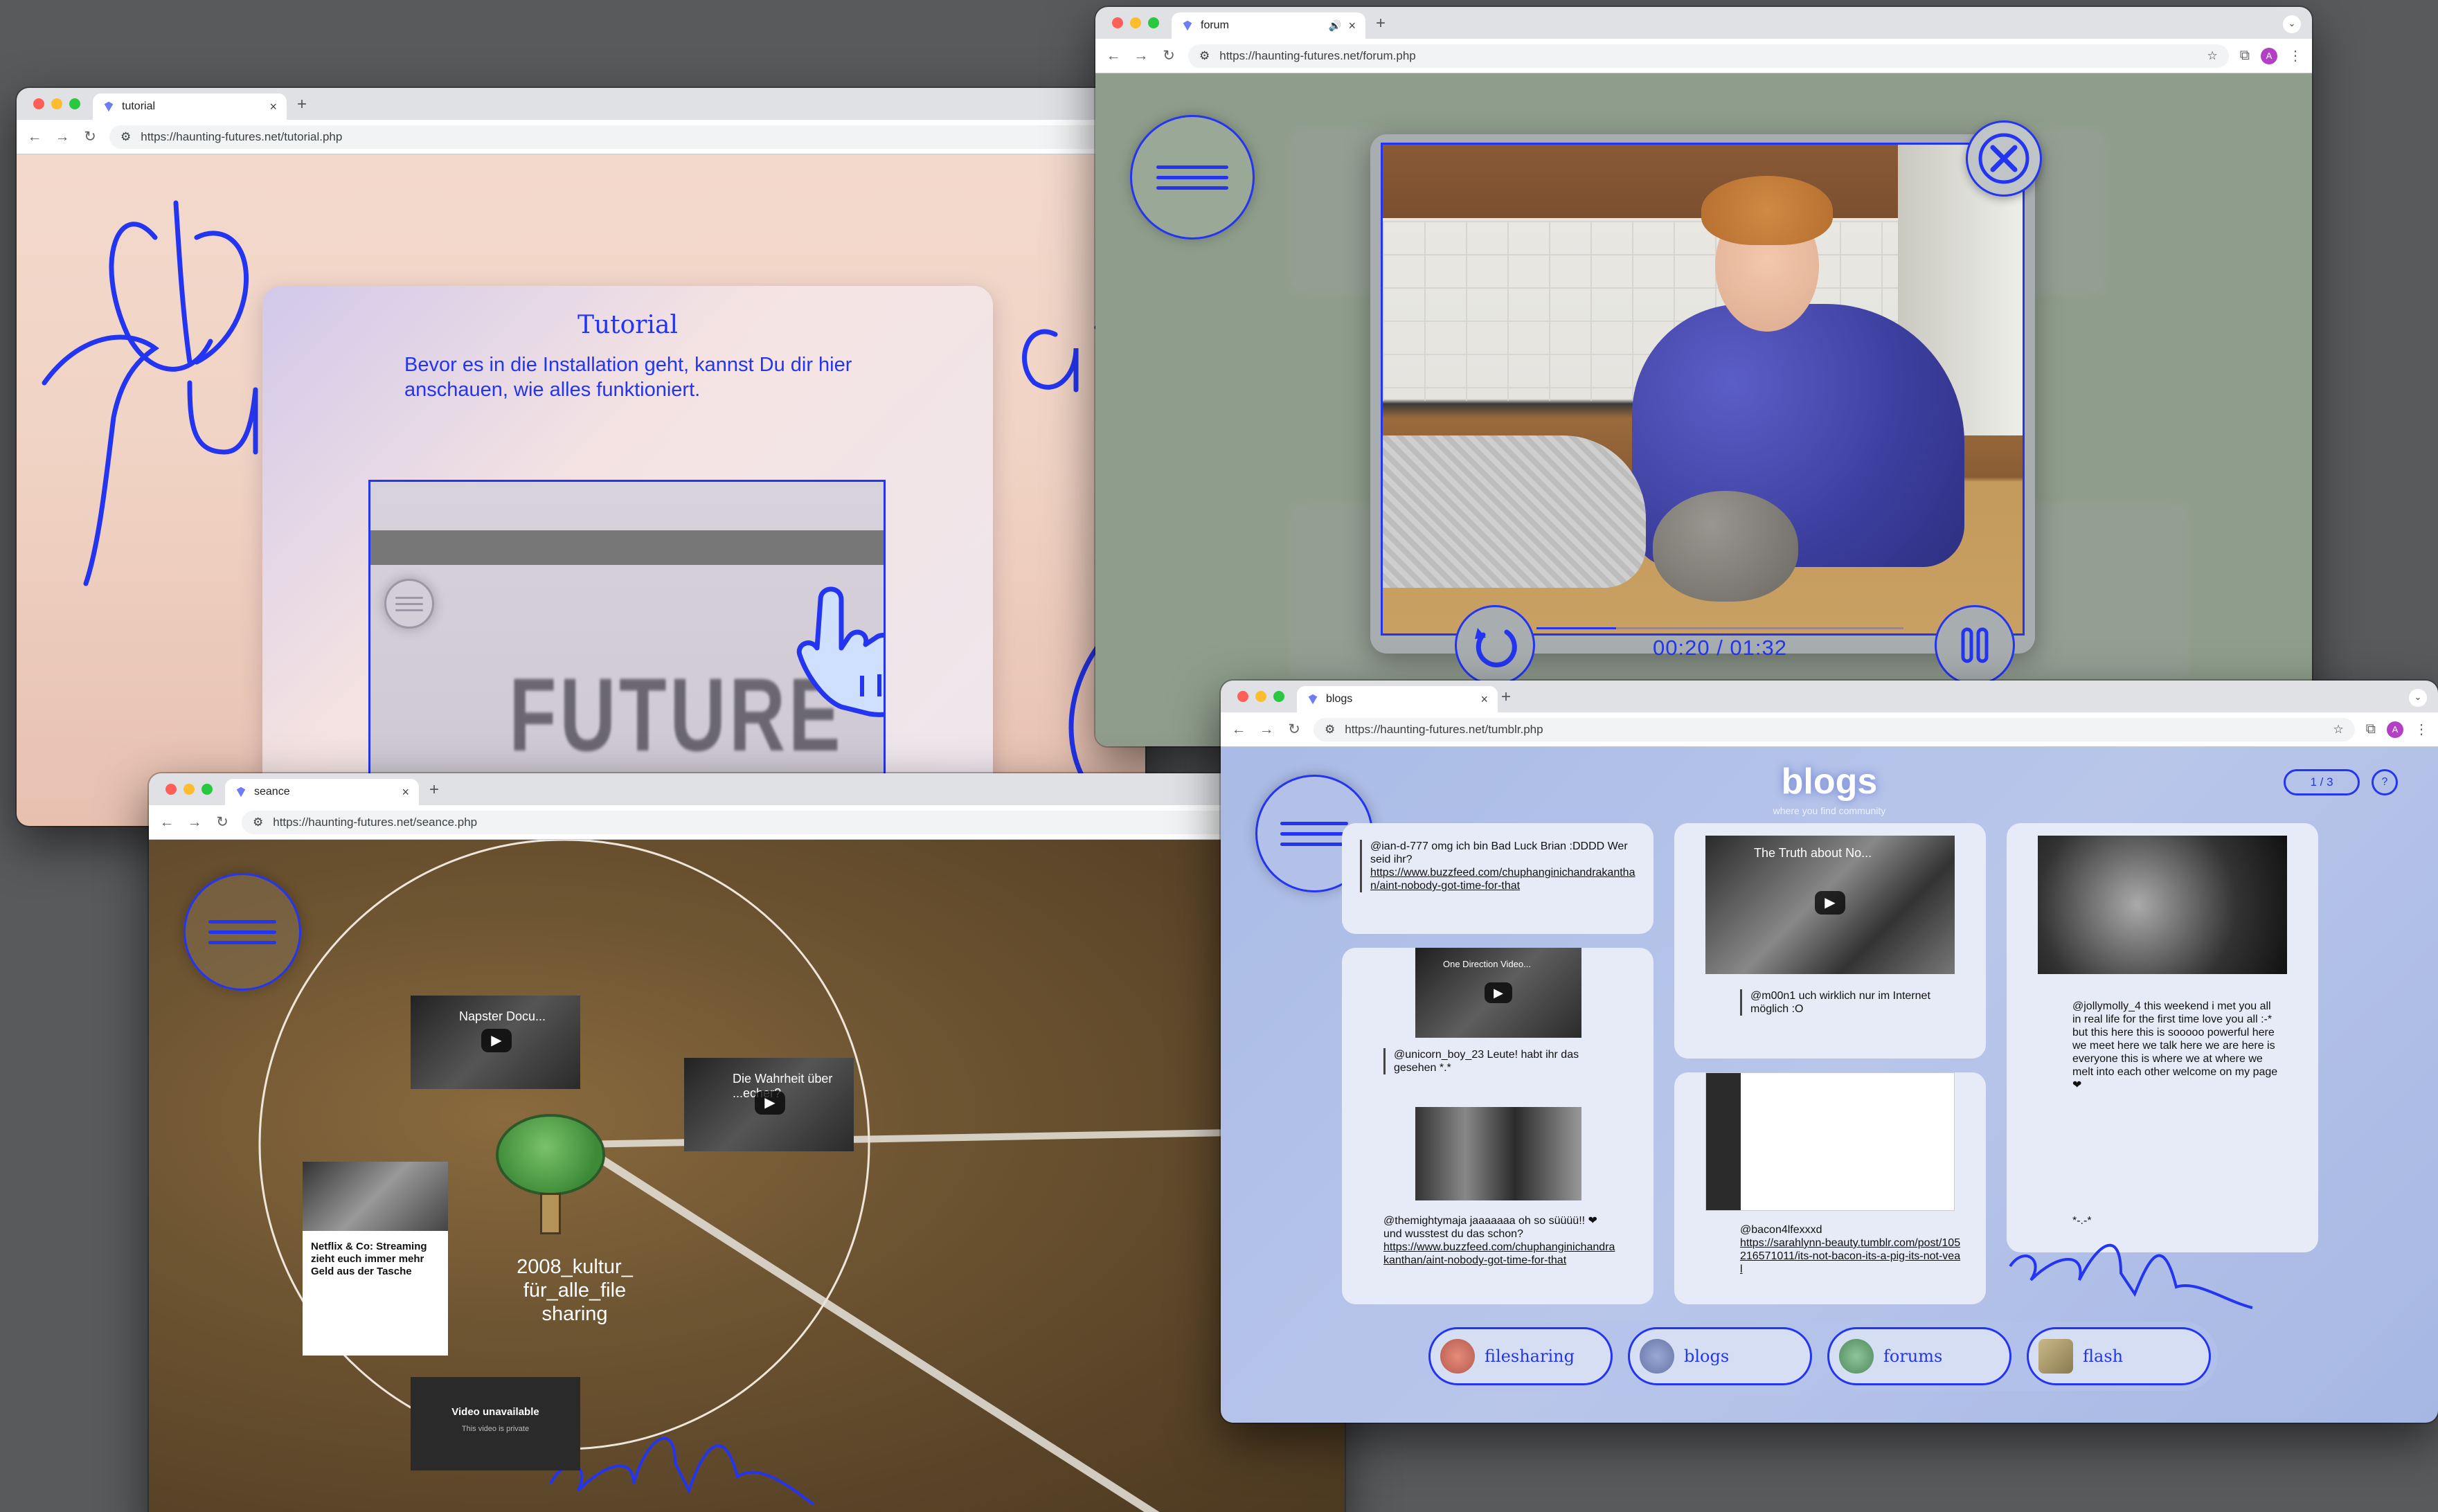 This screenshot has height=1512, width=2438. I want to click on tree-node, so click(554, 1175).